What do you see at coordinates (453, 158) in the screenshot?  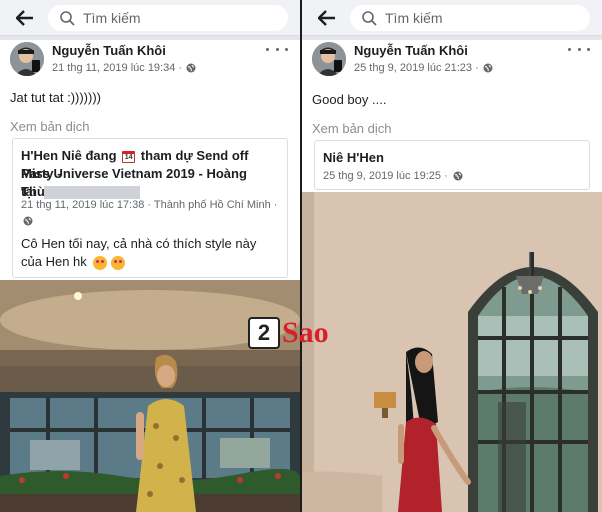 I see `shared-author: Niê H'Hen` at bounding box center [453, 158].